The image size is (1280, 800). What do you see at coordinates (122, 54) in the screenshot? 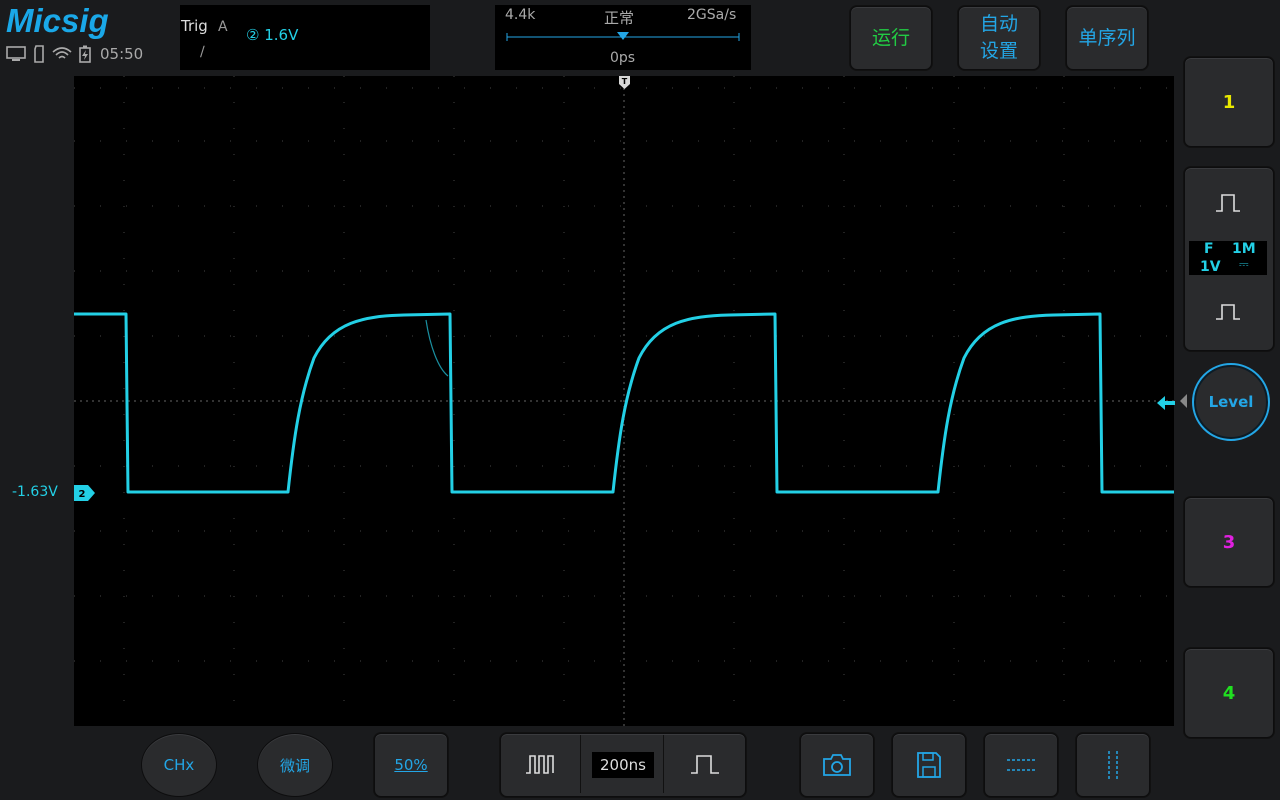
I see `clock: 05:50` at bounding box center [122, 54].